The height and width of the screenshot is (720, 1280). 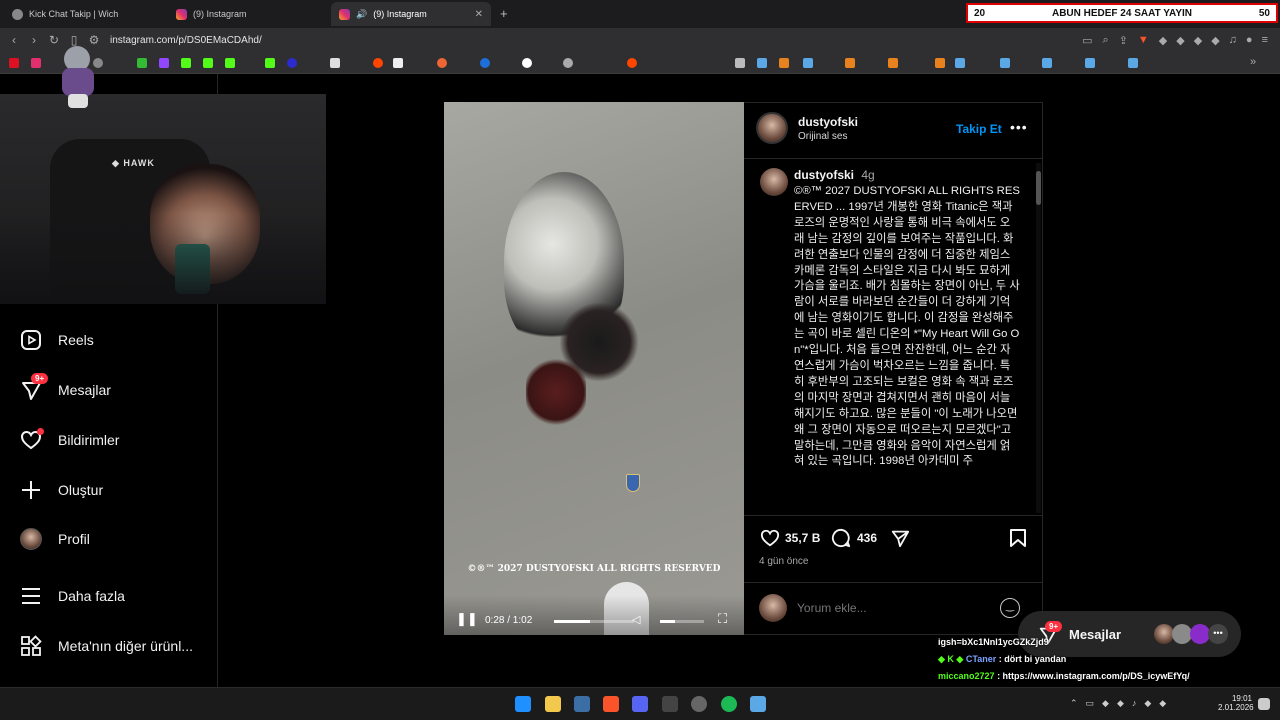 I want to click on site-settings-icon: ⚙, so click(x=94, y=40).